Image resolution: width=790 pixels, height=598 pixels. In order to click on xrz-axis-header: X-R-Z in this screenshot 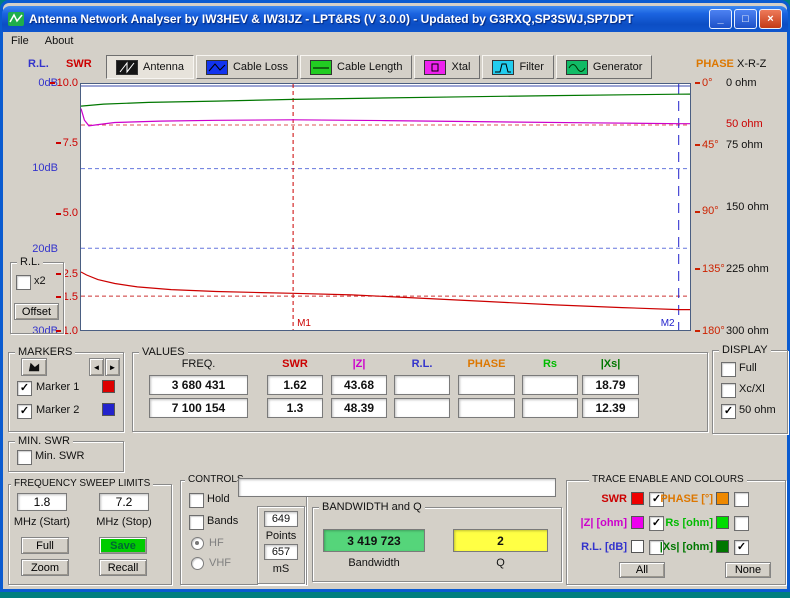, I will do `click(752, 64)`.